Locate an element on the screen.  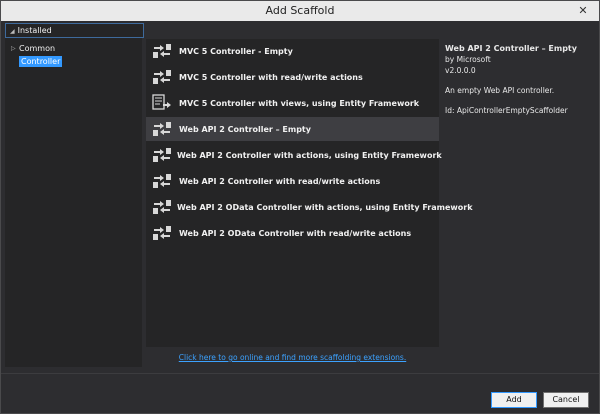
details-title: Web API 2 Controller – Empty is located at coordinates (511, 48).